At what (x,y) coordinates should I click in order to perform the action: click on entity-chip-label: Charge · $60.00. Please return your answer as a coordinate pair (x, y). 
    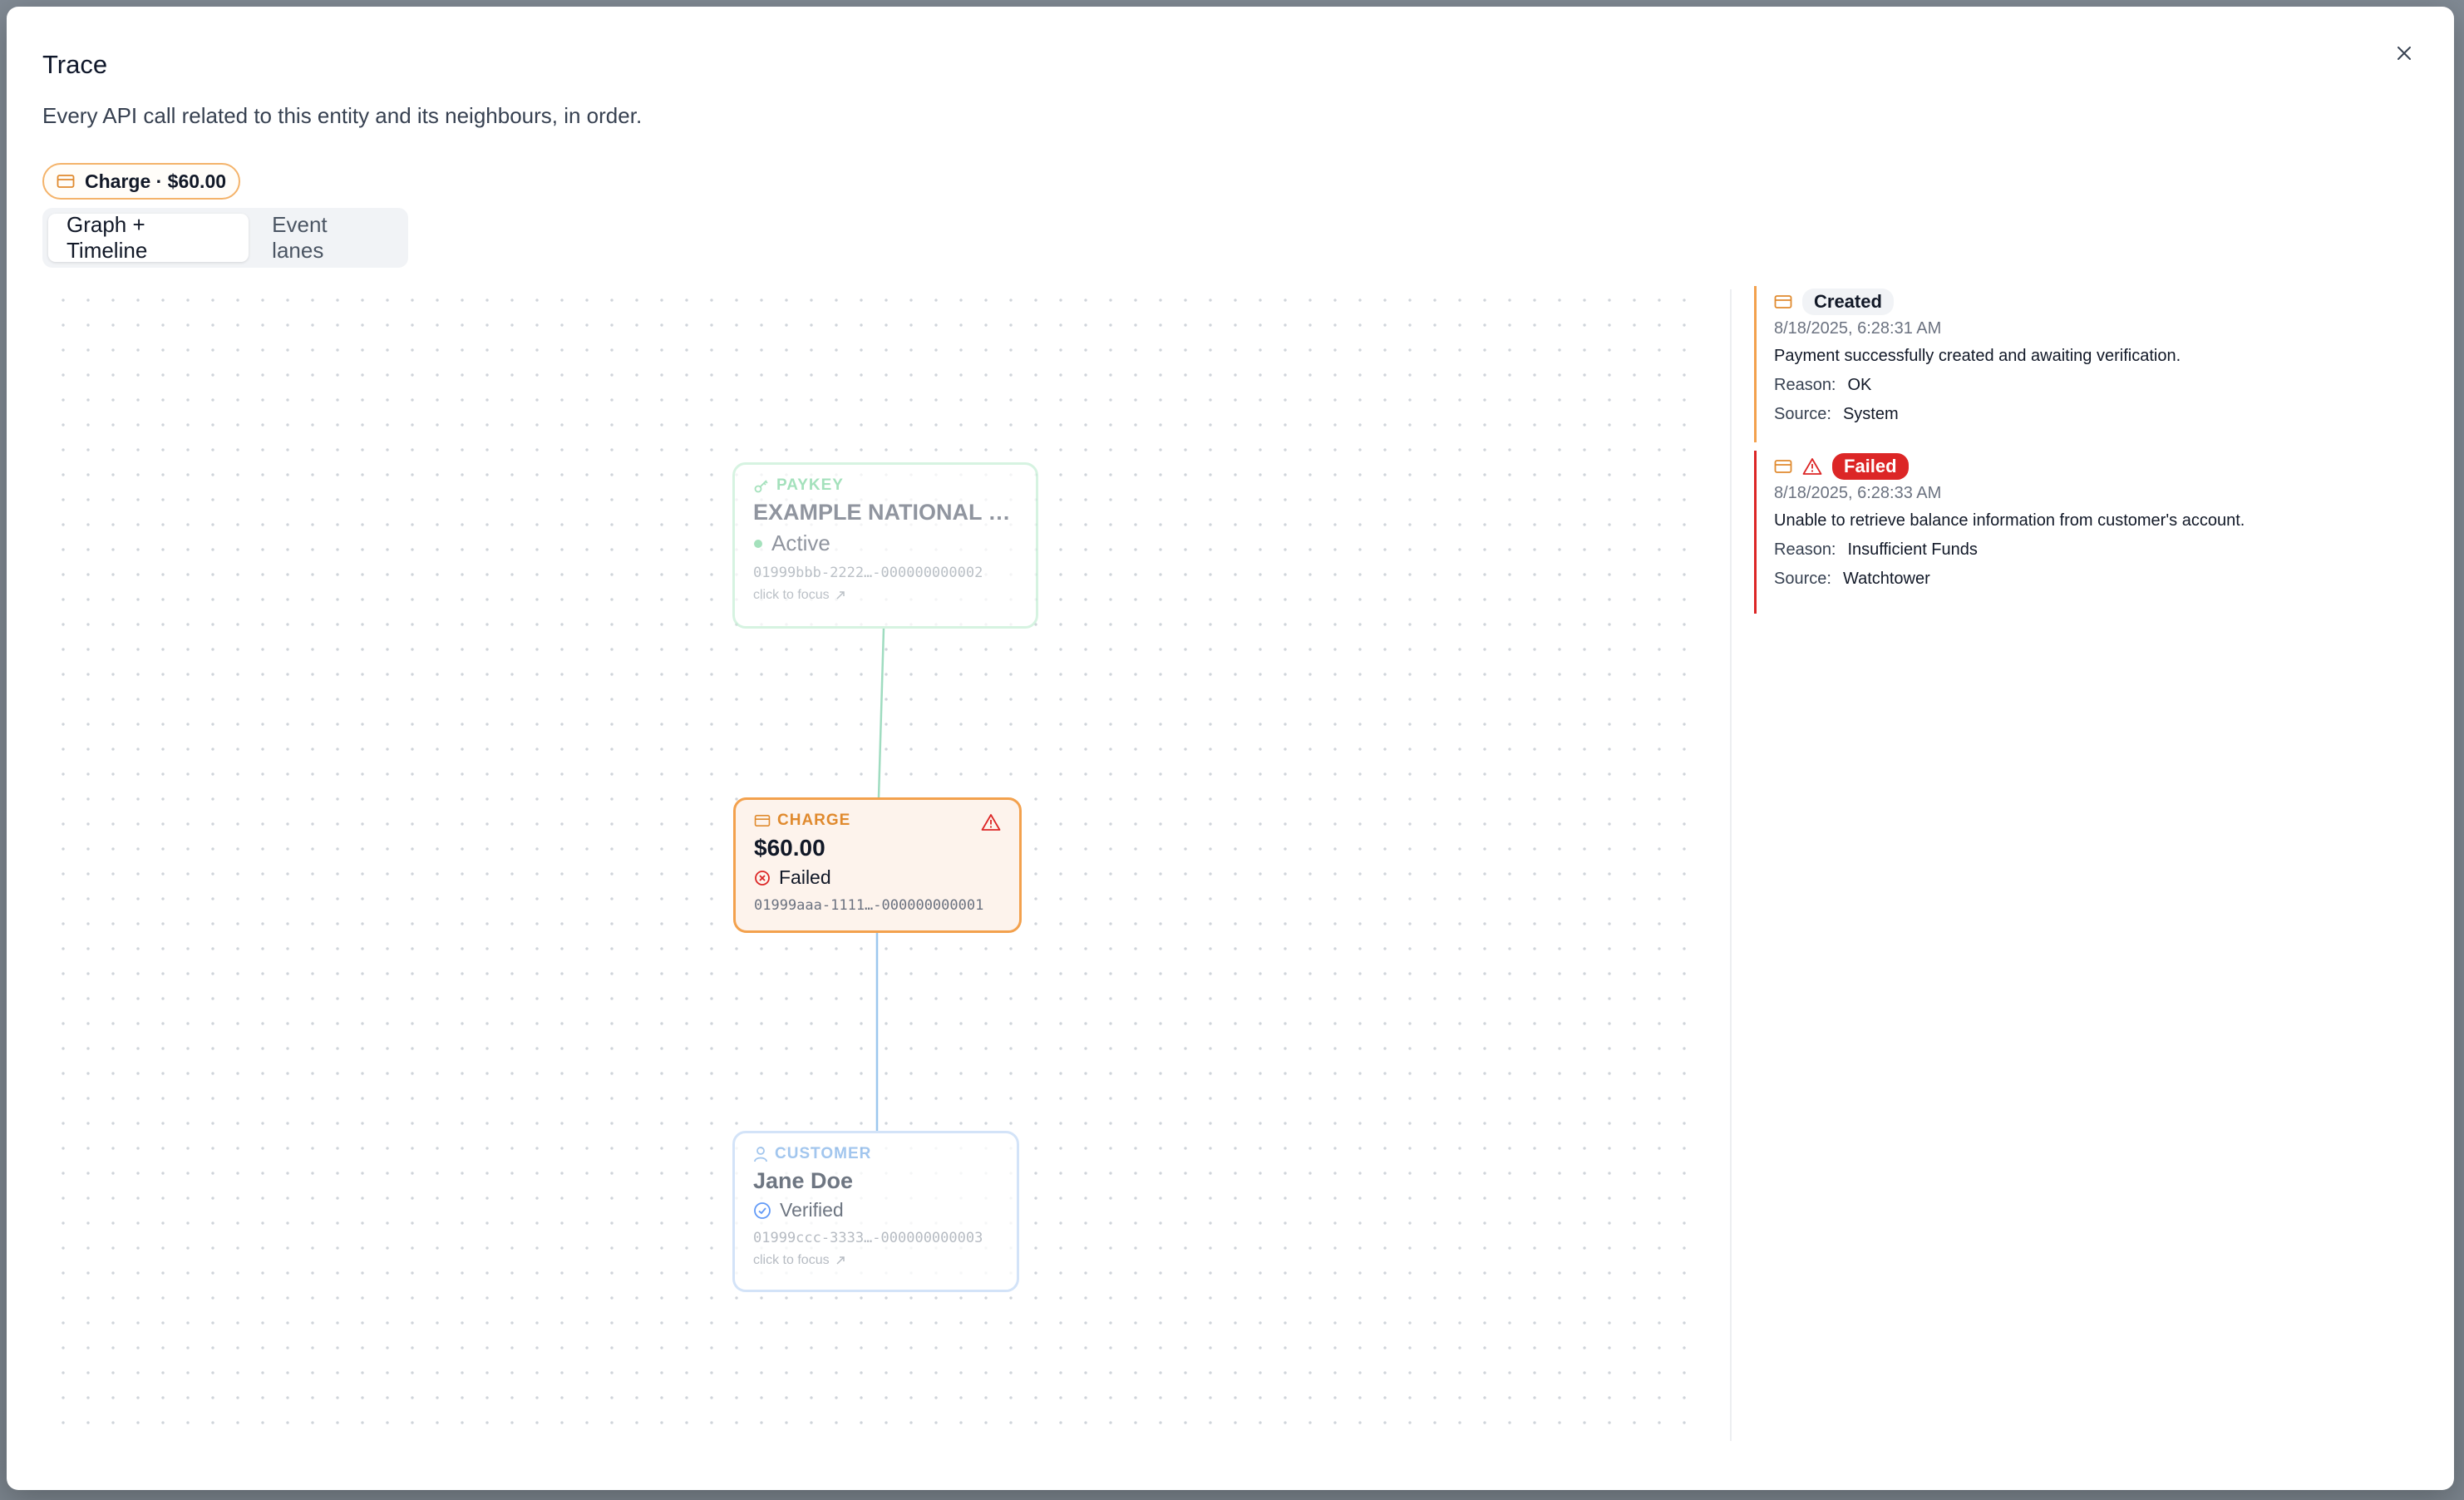
    Looking at the image, I should click on (156, 181).